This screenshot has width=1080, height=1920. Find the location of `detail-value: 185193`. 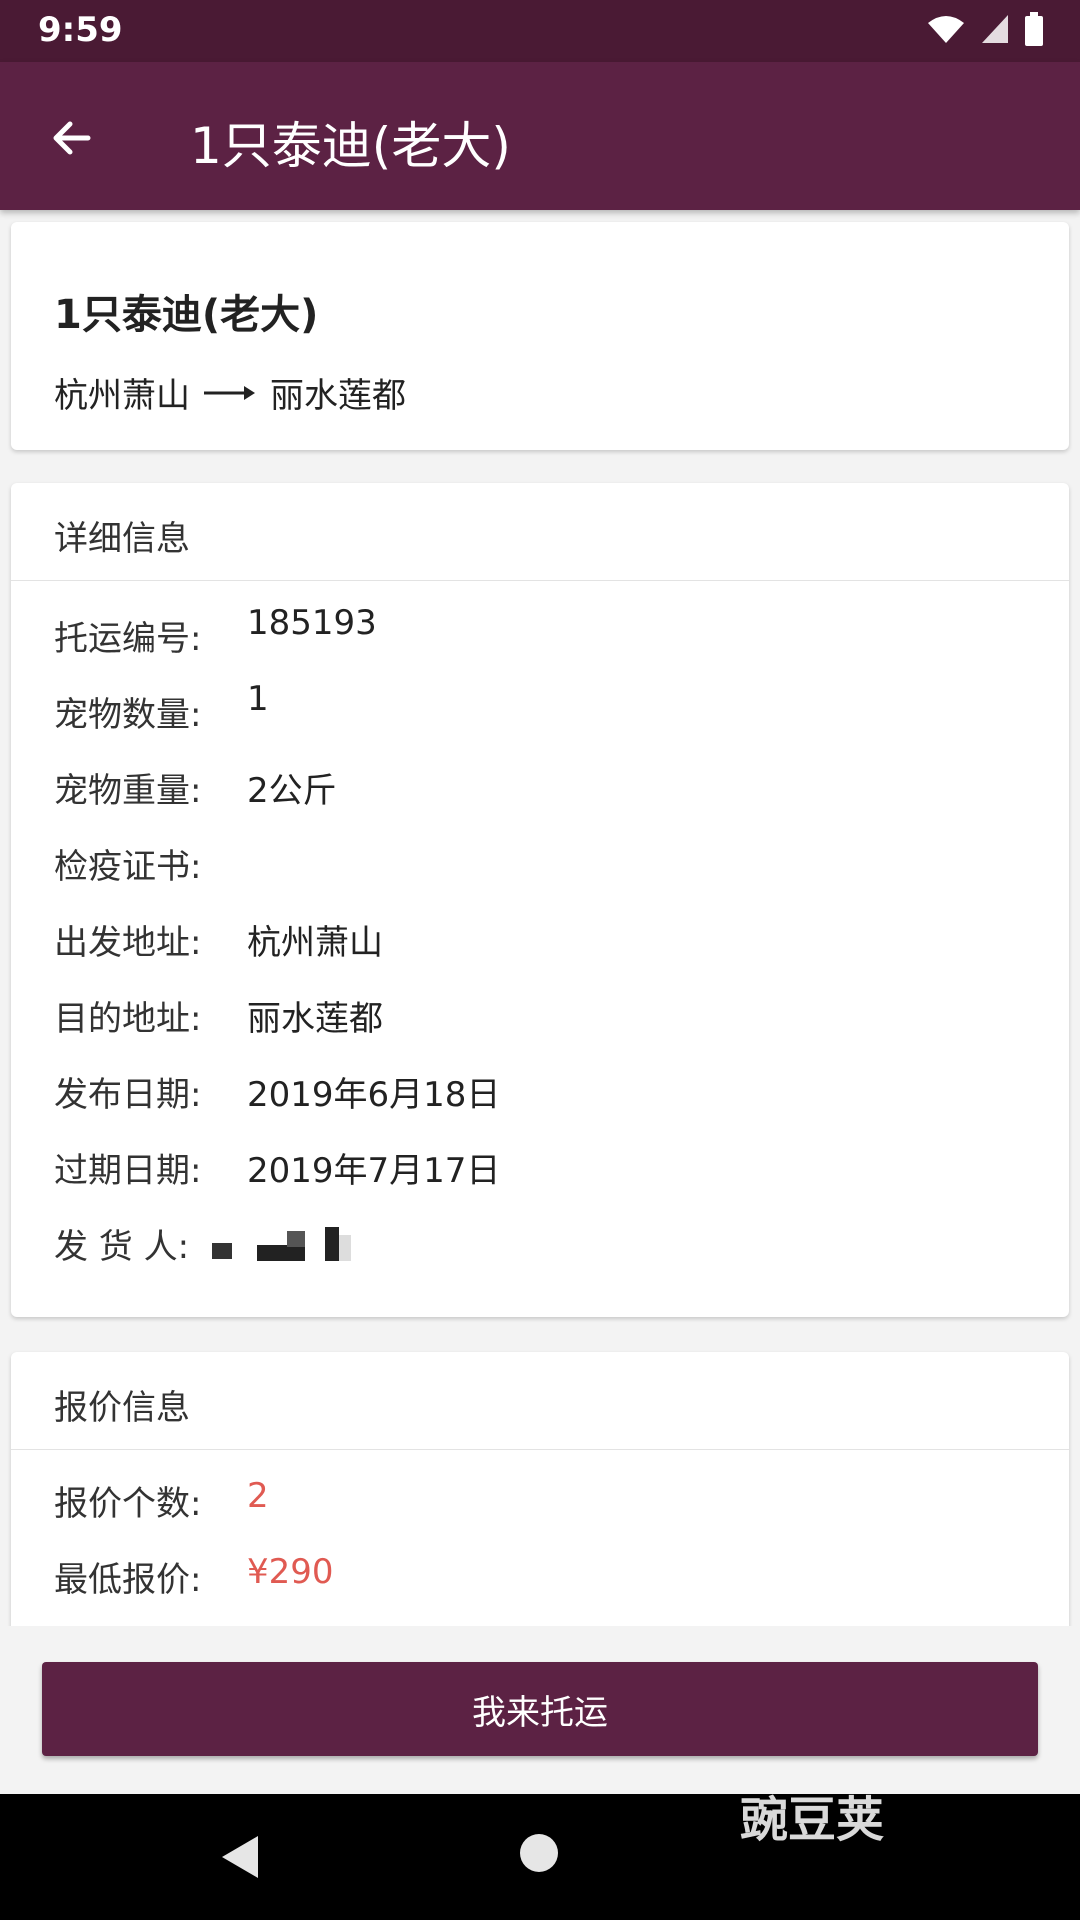

detail-value: 185193 is located at coordinates (312, 623).